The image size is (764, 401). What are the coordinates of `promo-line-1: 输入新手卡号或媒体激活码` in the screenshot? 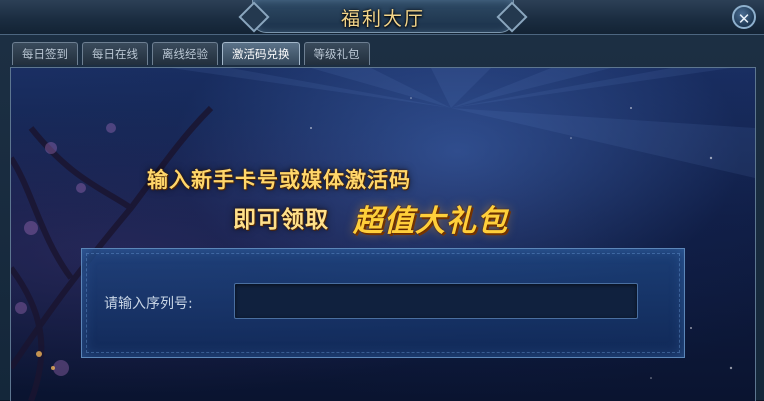 It's located at (279, 180).